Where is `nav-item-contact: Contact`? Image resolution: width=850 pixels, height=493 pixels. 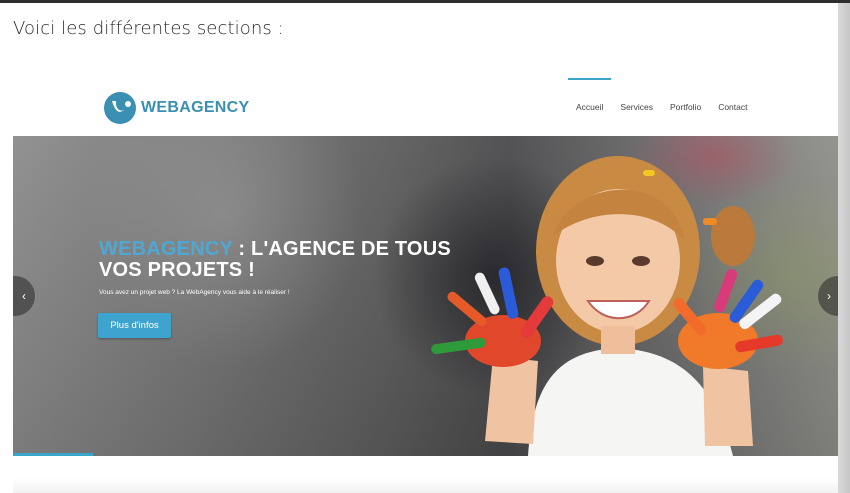 nav-item-contact: Contact is located at coordinates (732, 107).